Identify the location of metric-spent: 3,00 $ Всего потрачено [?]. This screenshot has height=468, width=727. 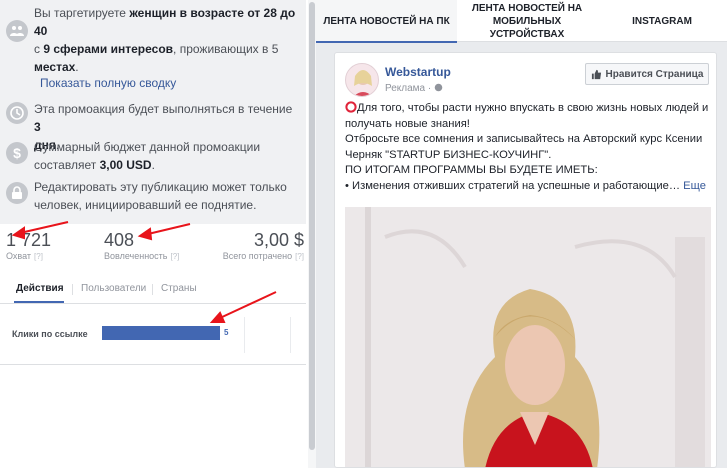
(259, 245).